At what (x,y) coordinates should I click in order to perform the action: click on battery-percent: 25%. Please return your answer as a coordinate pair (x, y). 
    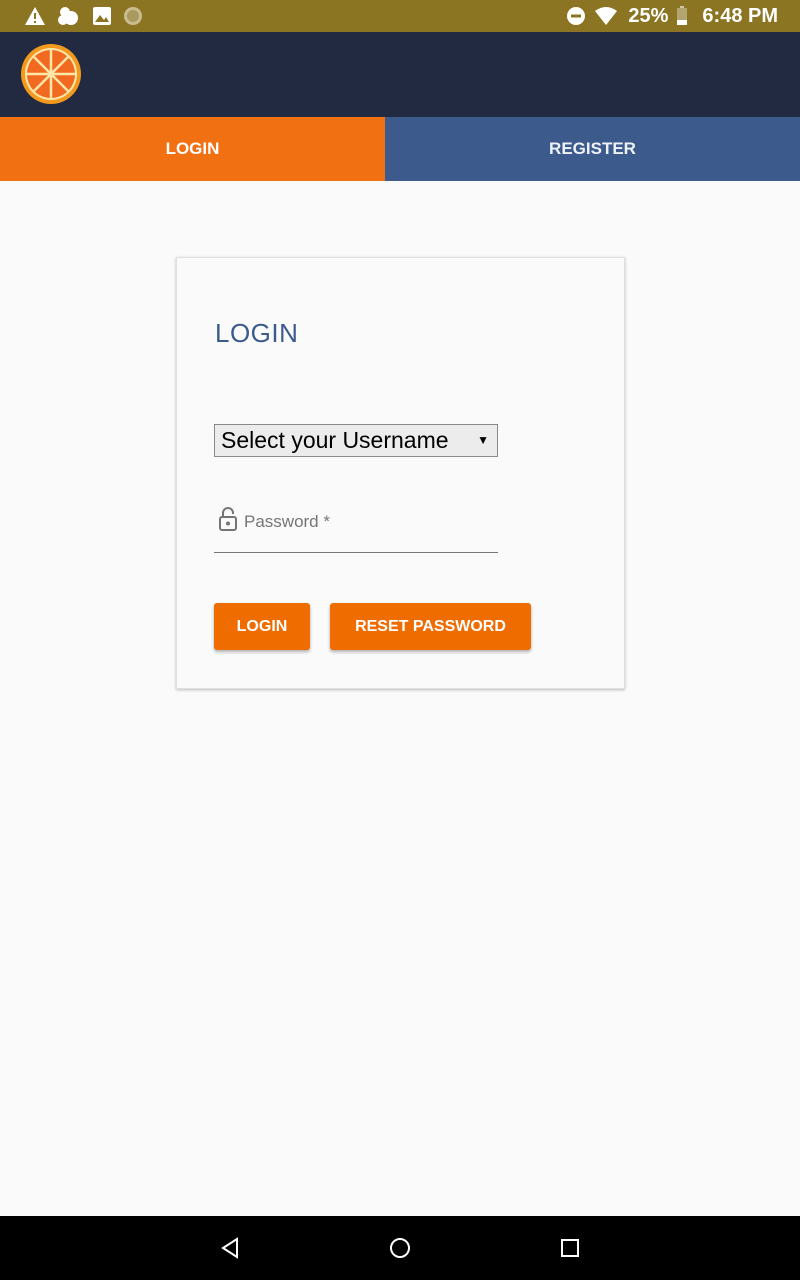
    Looking at the image, I should click on (648, 15).